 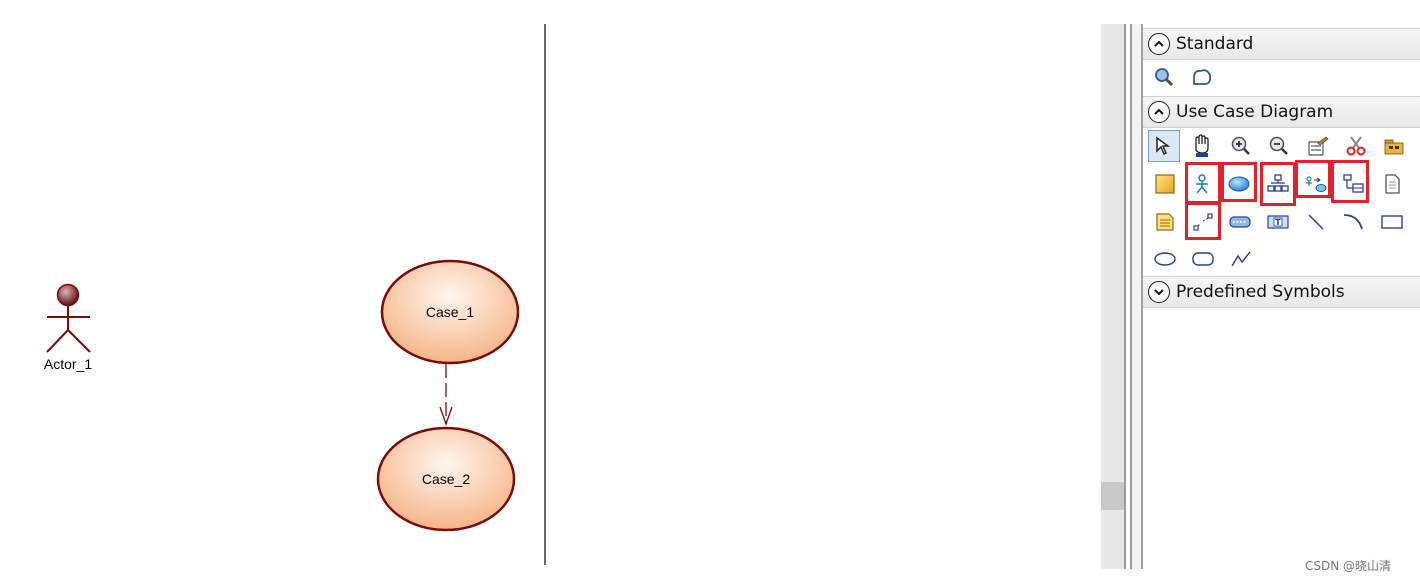 I want to click on highlight-box-actor-tool, so click(x=1203, y=183).